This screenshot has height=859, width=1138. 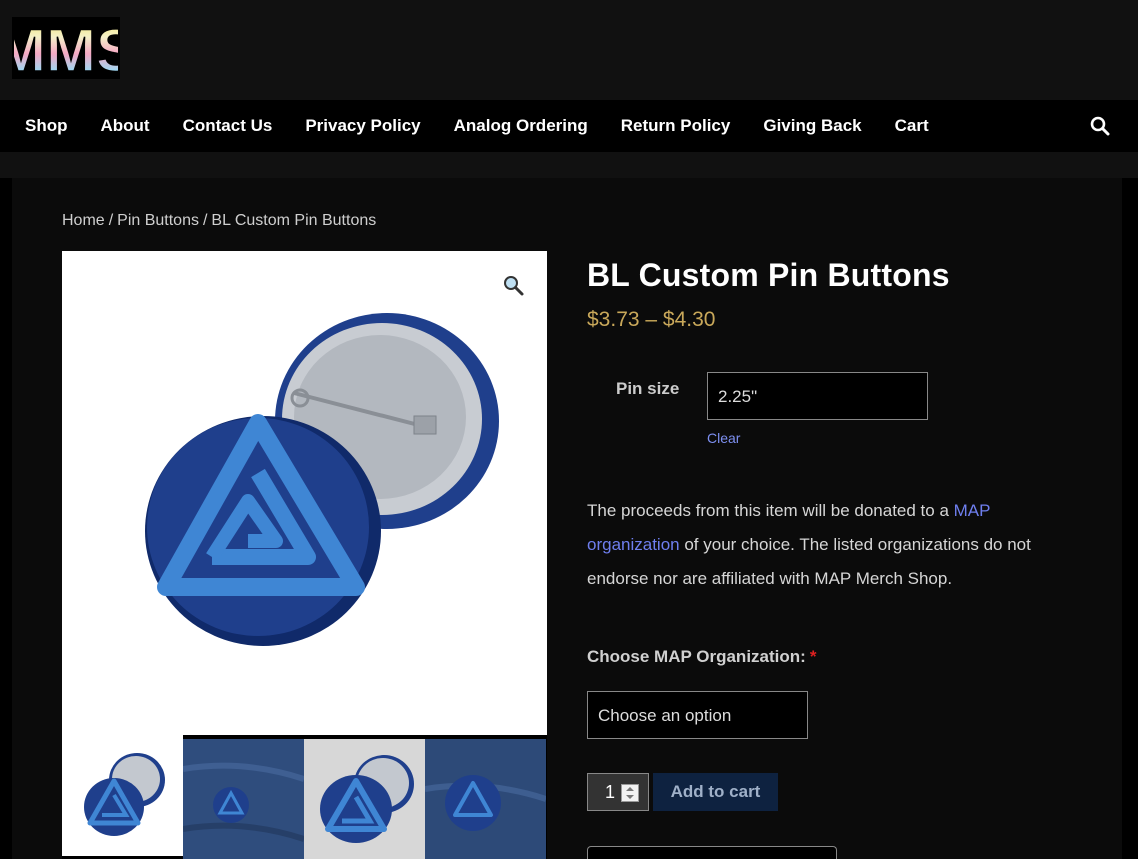 What do you see at coordinates (46, 126) in the screenshot?
I see `nav-item-shop: Shop` at bounding box center [46, 126].